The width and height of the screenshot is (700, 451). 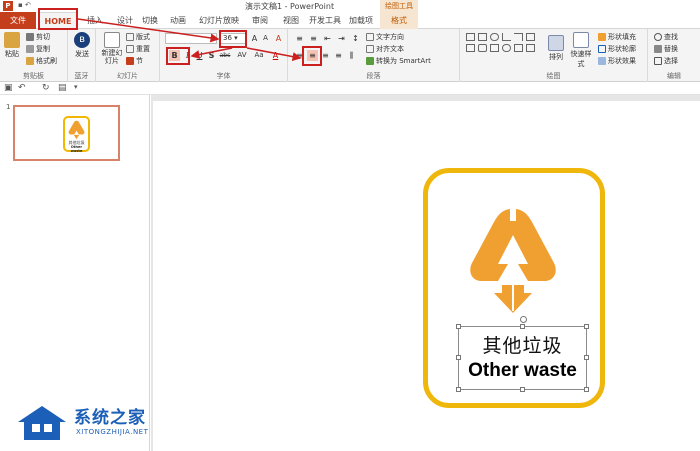 I want to click on shape-effects-button: 形状效果, so click(x=617, y=61).